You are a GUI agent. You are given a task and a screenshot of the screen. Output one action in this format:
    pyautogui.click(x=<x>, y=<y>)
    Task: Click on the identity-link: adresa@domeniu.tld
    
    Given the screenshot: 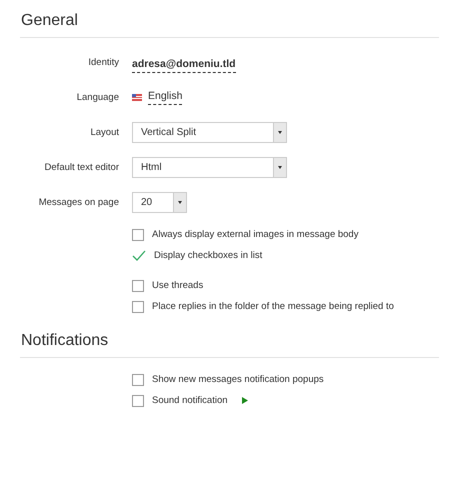 What is the action you would take?
    pyautogui.click(x=184, y=65)
    